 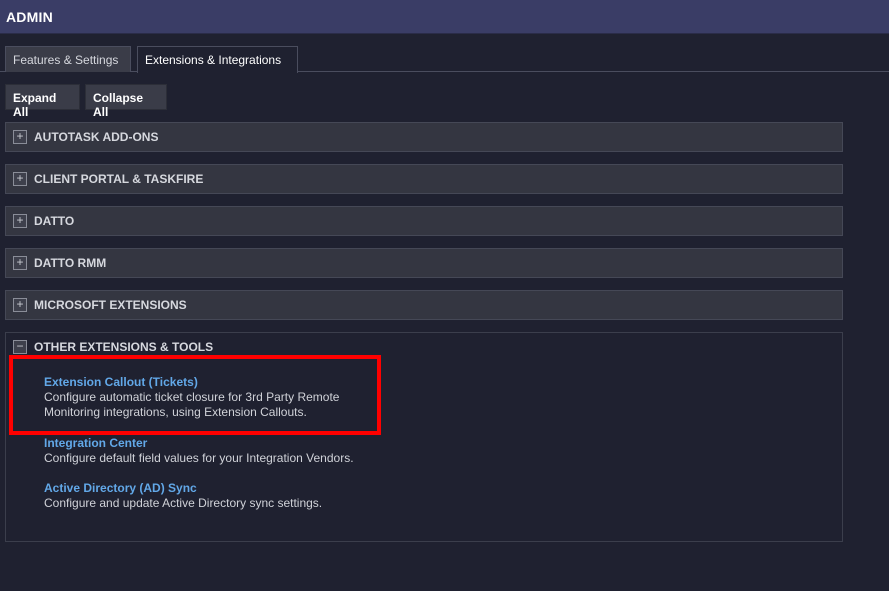 I want to click on tab-extensions-integrations: Extensions & Integrations, so click(x=217, y=59).